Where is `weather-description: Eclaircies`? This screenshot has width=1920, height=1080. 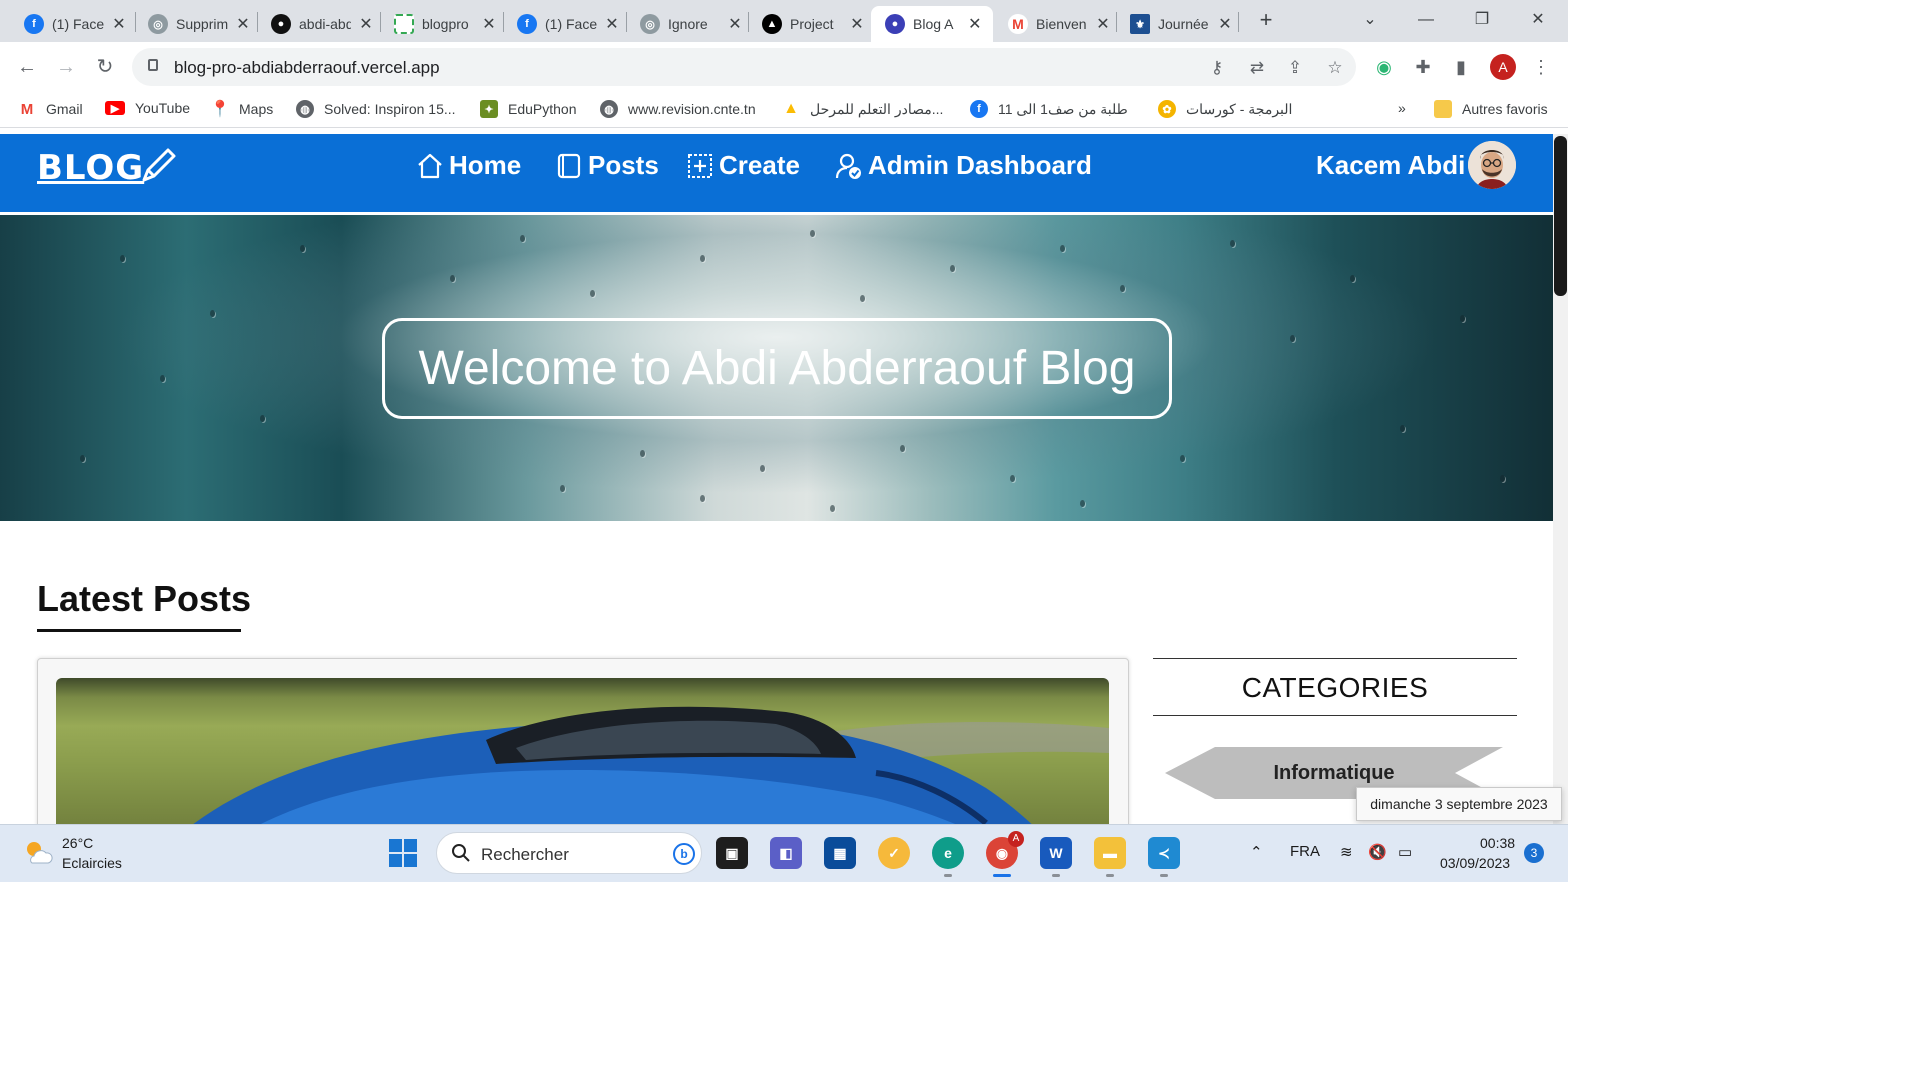 weather-description: Eclaircies is located at coordinates (92, 863).